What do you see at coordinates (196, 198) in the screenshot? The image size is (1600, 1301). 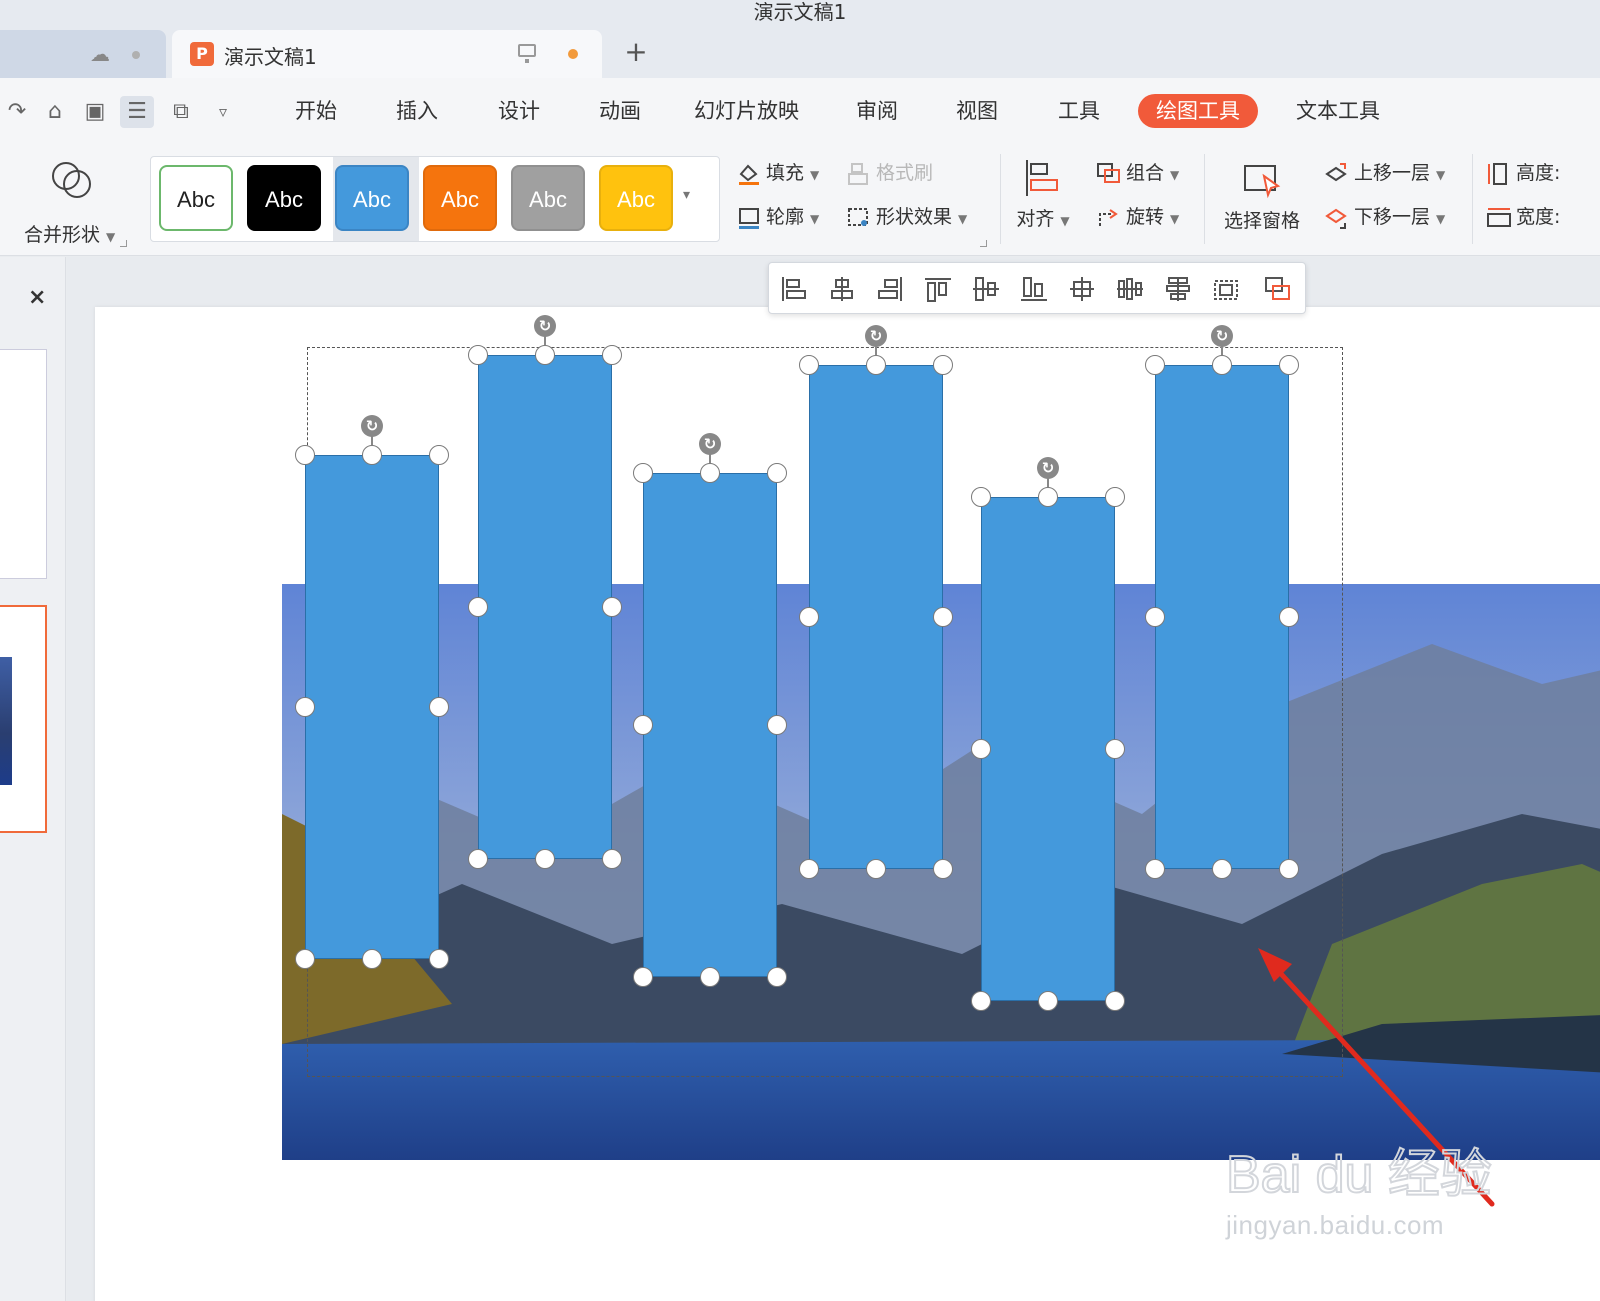 I see `style-swatch-white: Abc` at bounding box center [196, 198].